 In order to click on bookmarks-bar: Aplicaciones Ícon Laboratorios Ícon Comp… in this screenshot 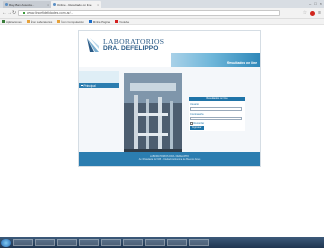, I will do `click(162, 22)`.